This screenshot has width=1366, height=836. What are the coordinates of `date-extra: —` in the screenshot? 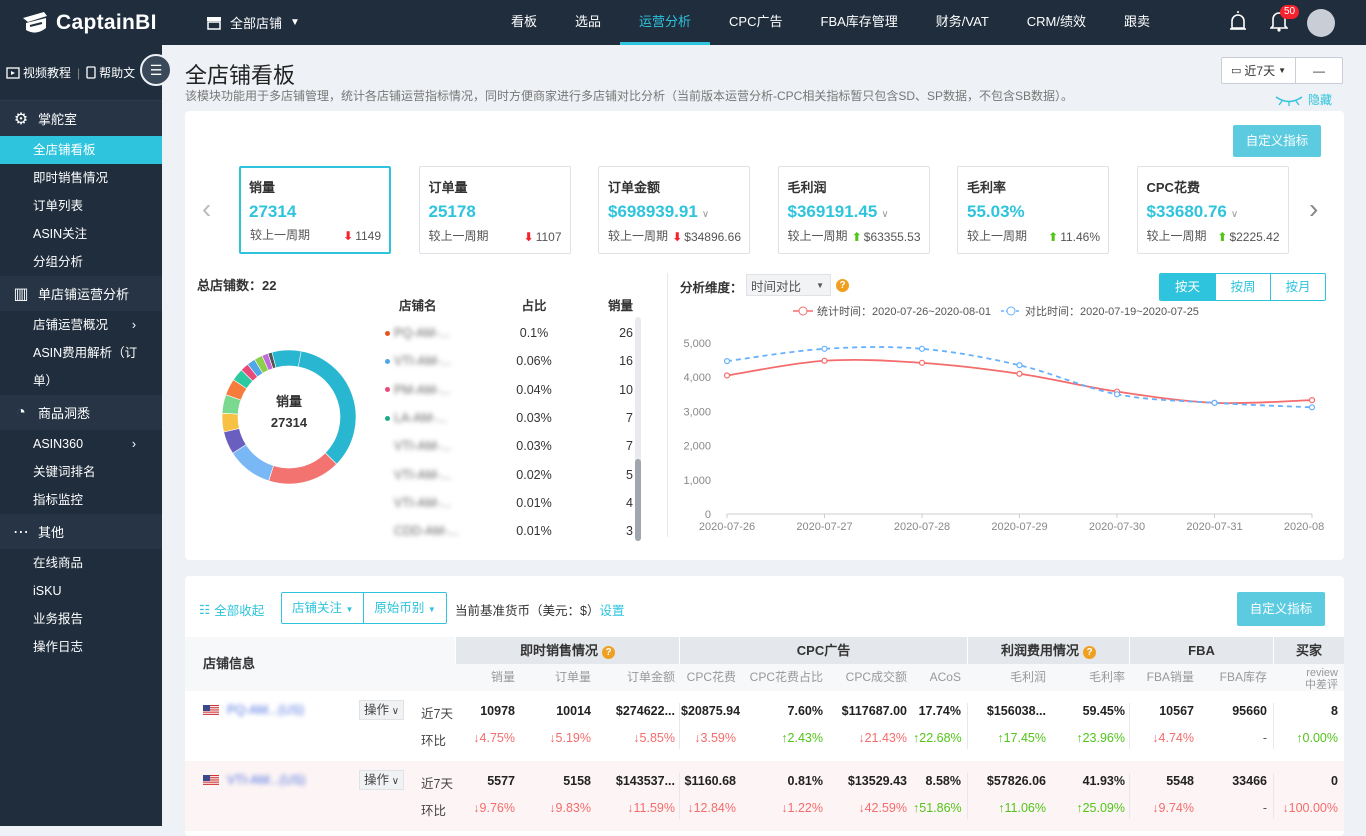 It's located at (1319, 71).